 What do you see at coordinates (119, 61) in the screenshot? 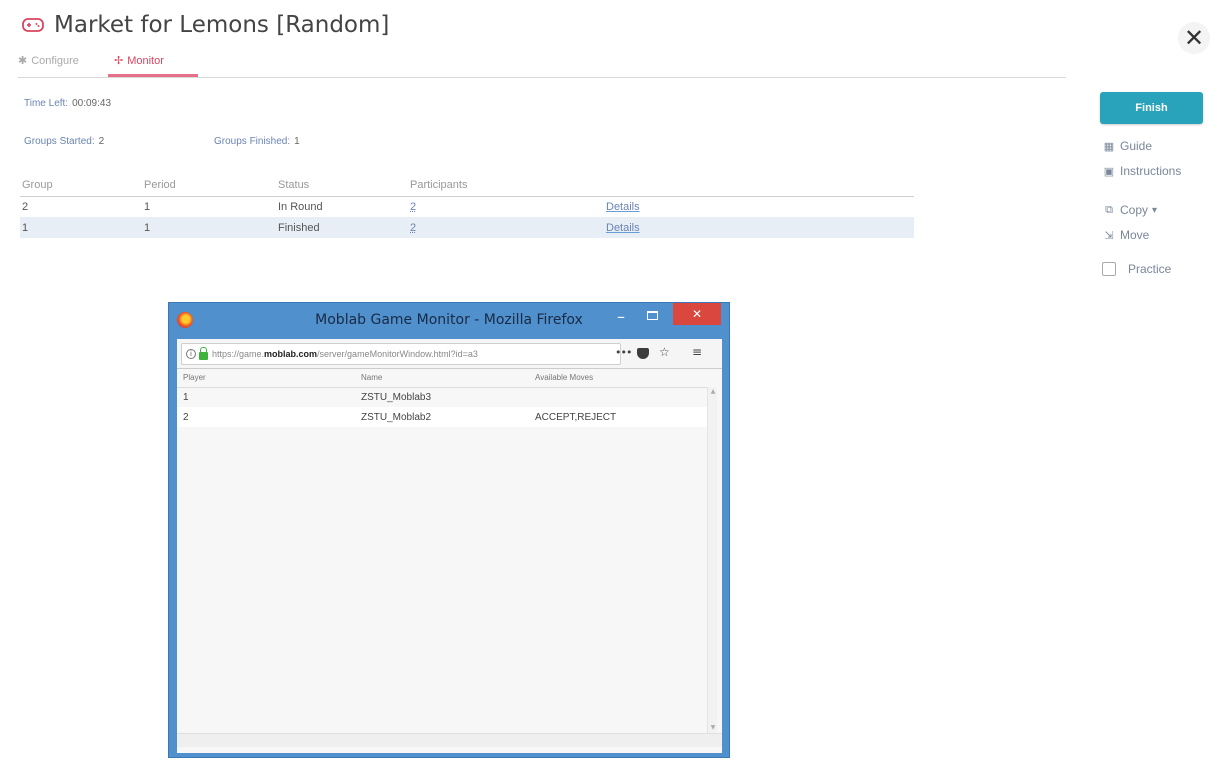
I see `pulse-icon: ✢` at bounding box center [119, 61].